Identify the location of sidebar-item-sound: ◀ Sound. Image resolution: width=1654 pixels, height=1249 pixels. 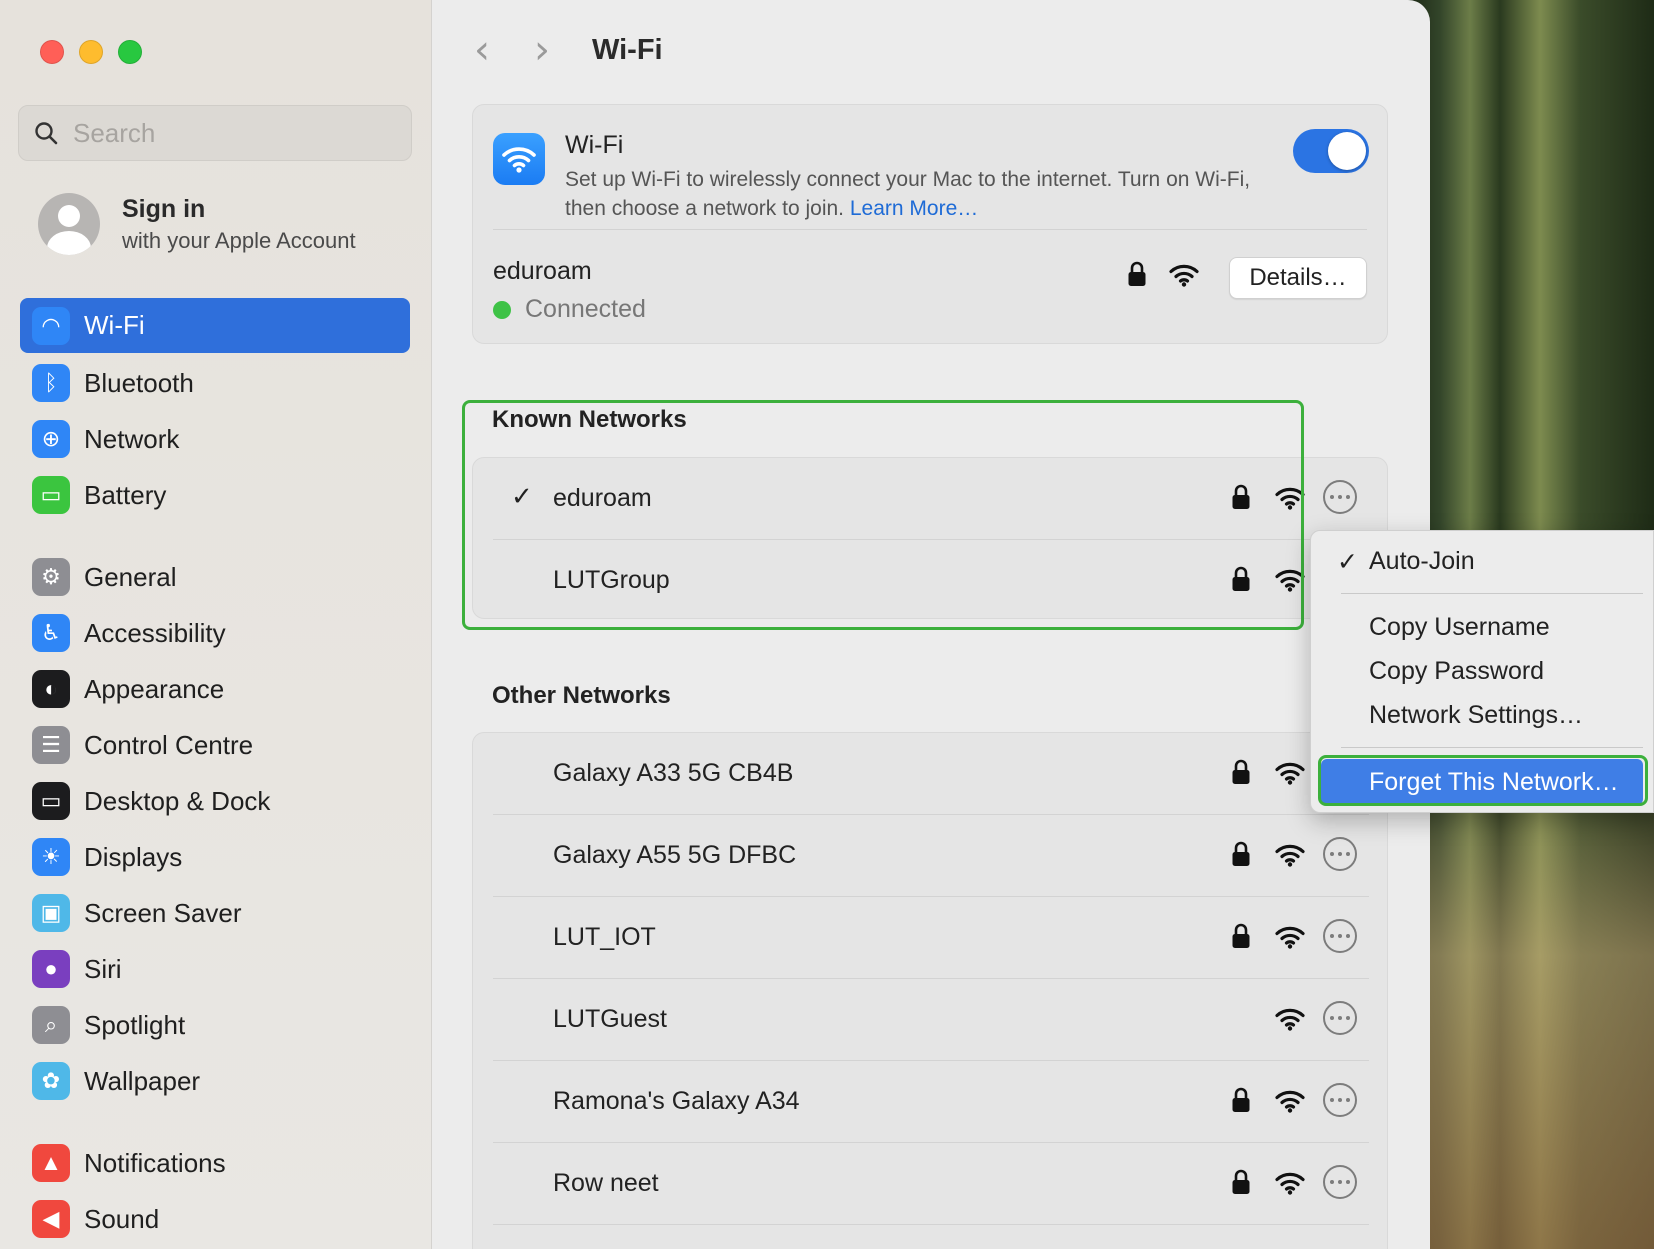
(215, 1219).